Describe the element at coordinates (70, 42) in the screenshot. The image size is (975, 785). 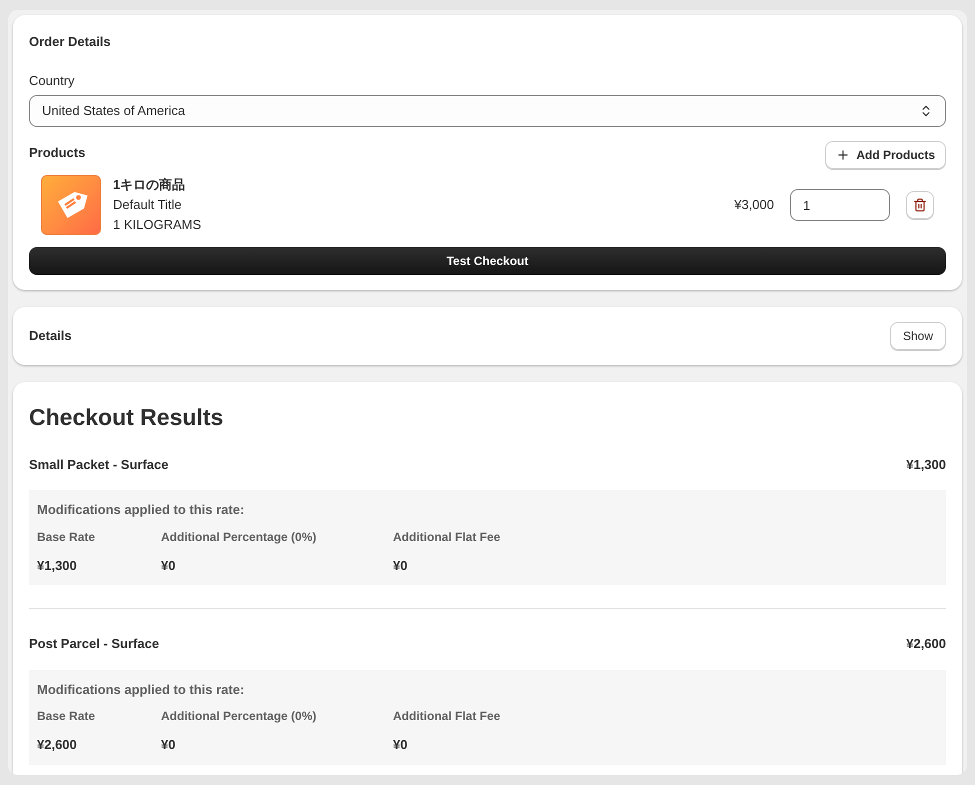
I see `card-title: Order Details` at that location.